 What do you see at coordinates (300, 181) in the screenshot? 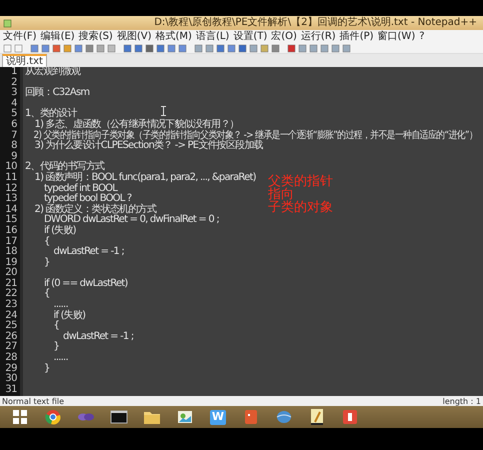
I see `annotation-text: 父类的指针` at bounding box center [300, 181].